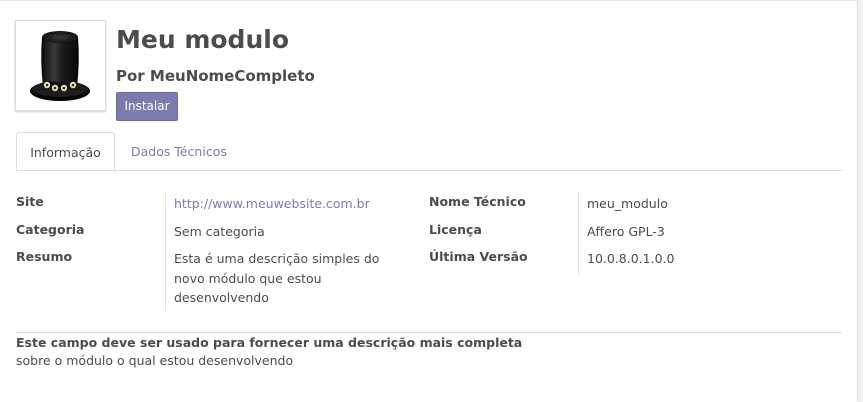 Image resolution: width=863 pixels, height=402 pixels. What do you see at coordinates (477, 201) in the screenshot?
I see `nome-tecnico-label: Nome Técnico` at bounding box center [477, 201].